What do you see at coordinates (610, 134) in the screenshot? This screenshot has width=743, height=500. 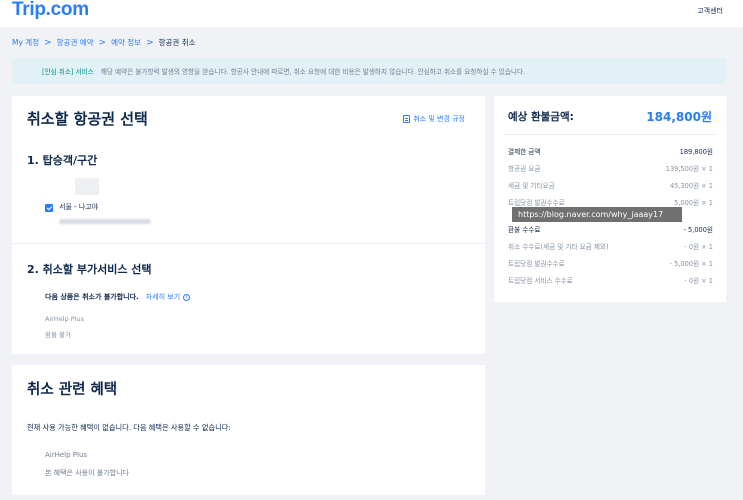 I see `refund-divider` at bounding box center [610, 134].